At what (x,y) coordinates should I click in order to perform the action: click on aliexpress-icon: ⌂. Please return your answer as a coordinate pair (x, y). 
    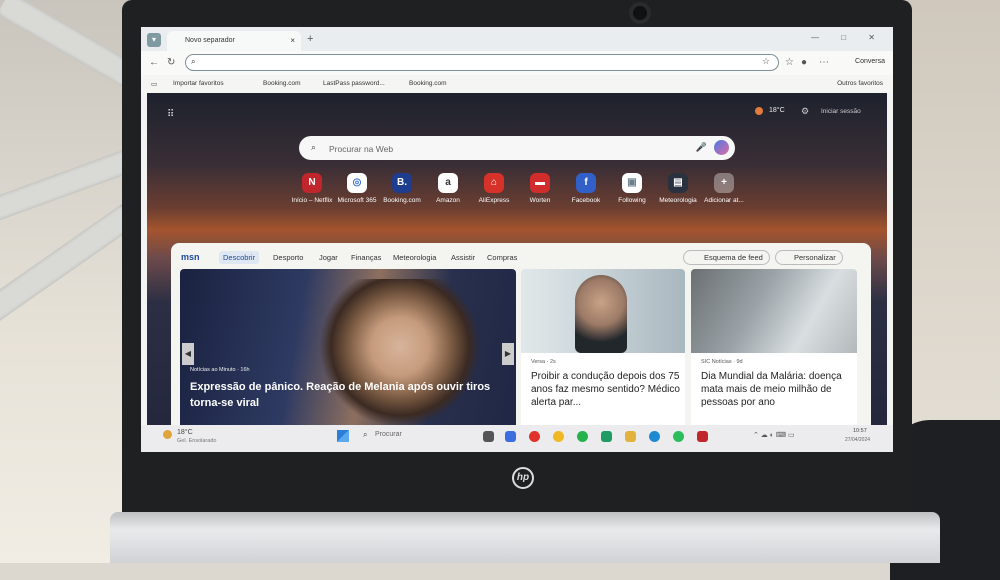
    Looking at the image, I should click on (494, 183).